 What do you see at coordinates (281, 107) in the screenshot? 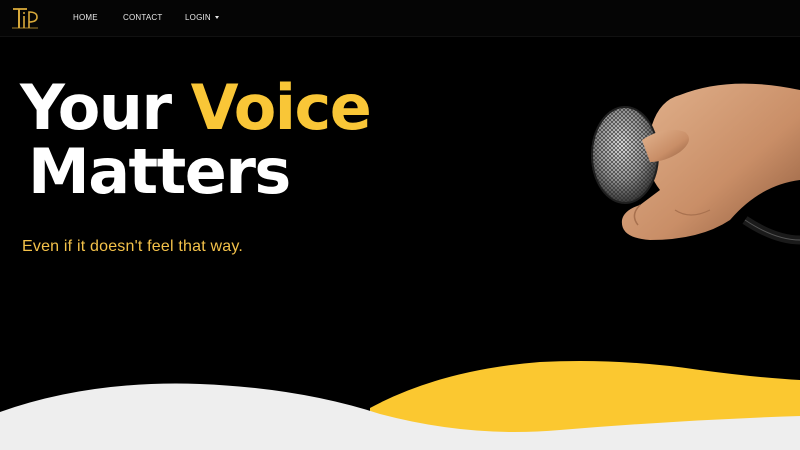
I see `headline-word-voice: Voice` at bounding box center [281, 107].